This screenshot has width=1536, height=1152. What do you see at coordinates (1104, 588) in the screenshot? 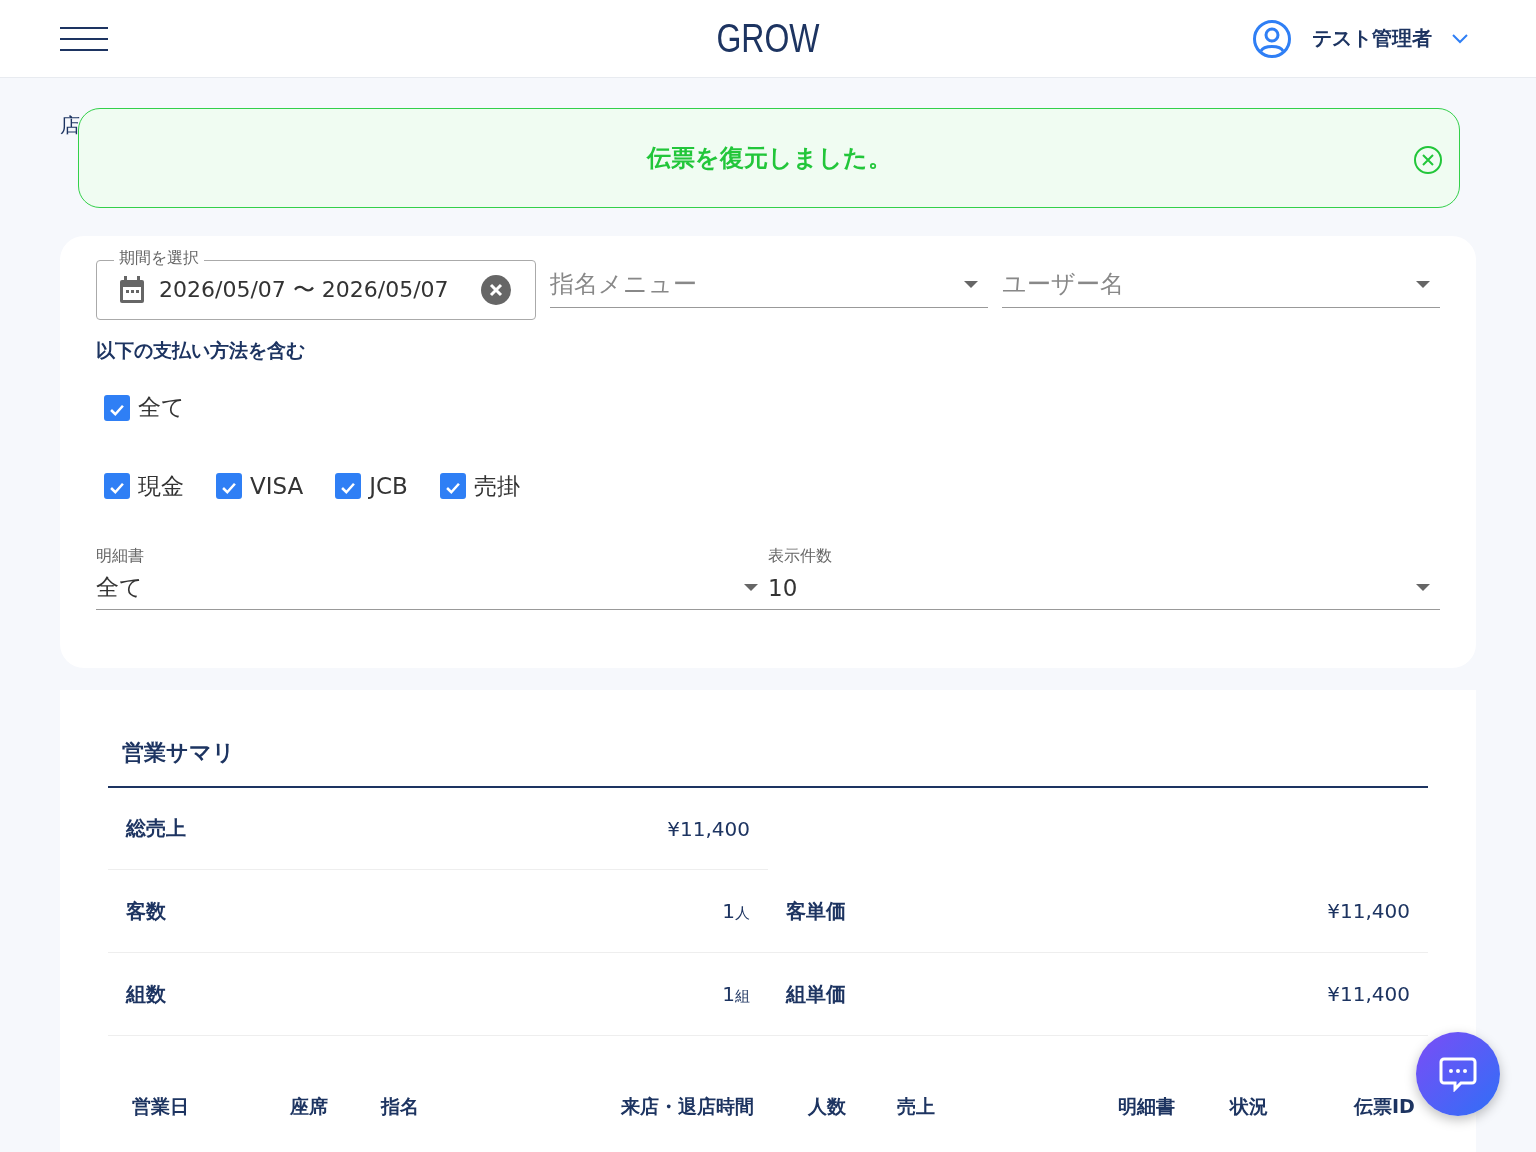
I see `page-size-select: 10` at bounding box center [1104, 588].